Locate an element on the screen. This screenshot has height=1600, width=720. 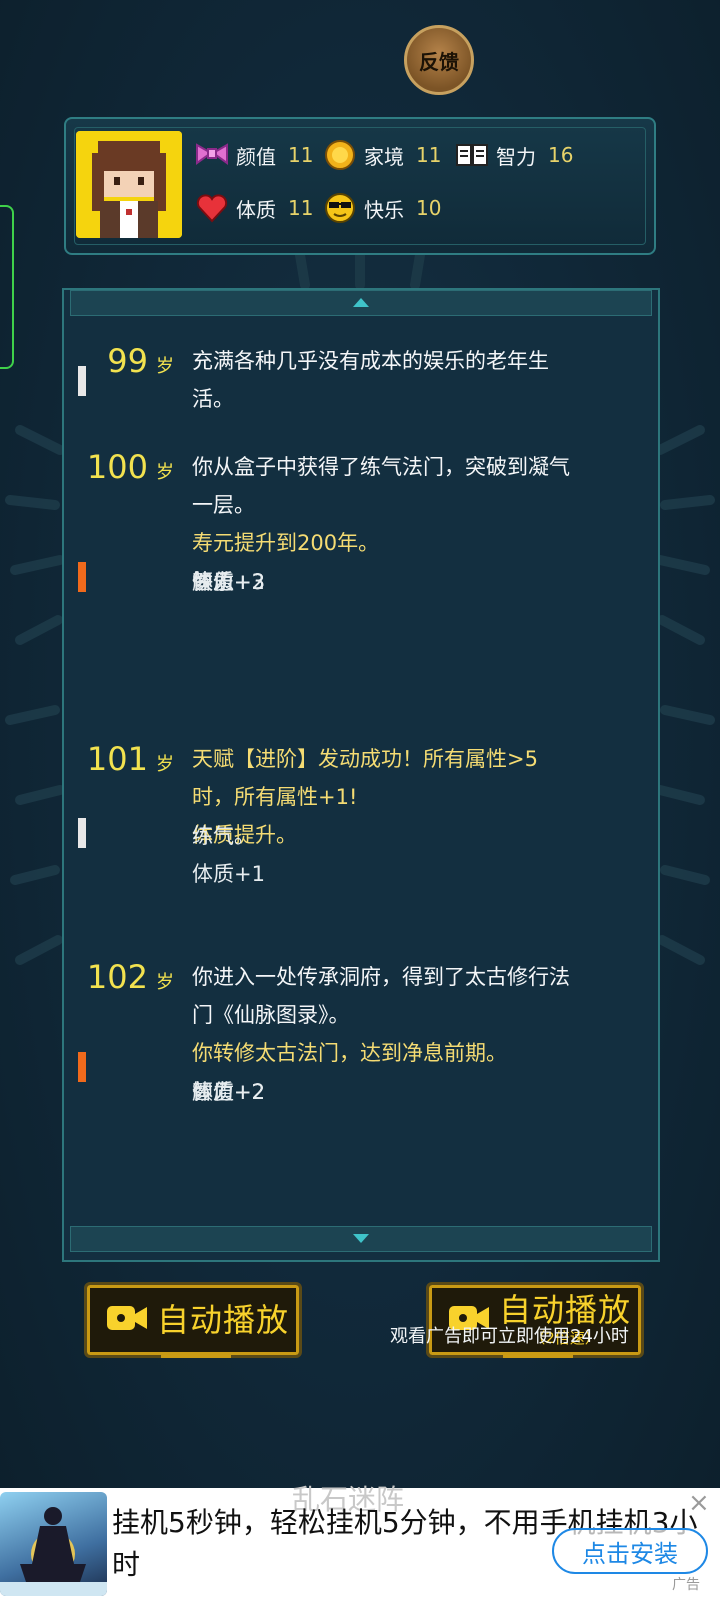
scroll-down-bar is located at coordinates (361, 1239).